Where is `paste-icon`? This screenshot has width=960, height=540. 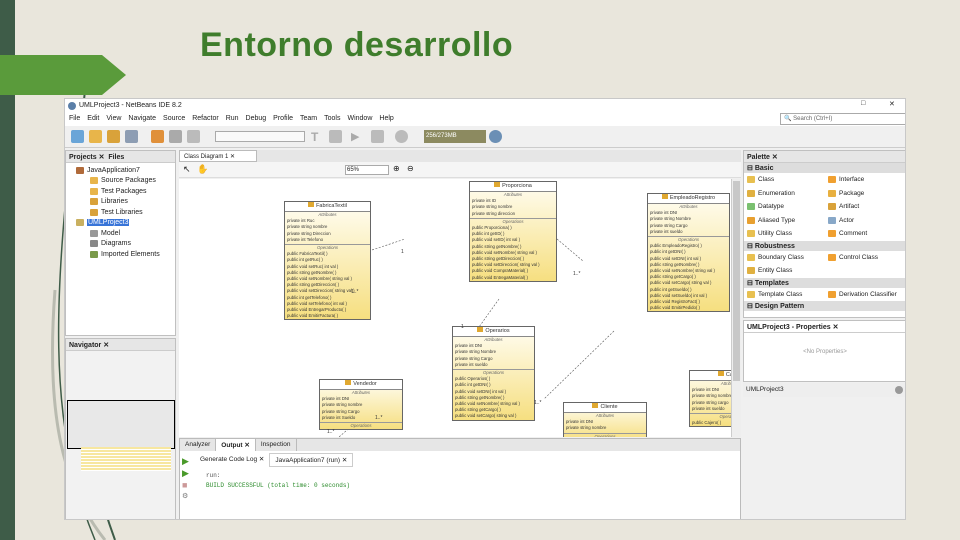
paste-icon is located at coordinates (193, 136).